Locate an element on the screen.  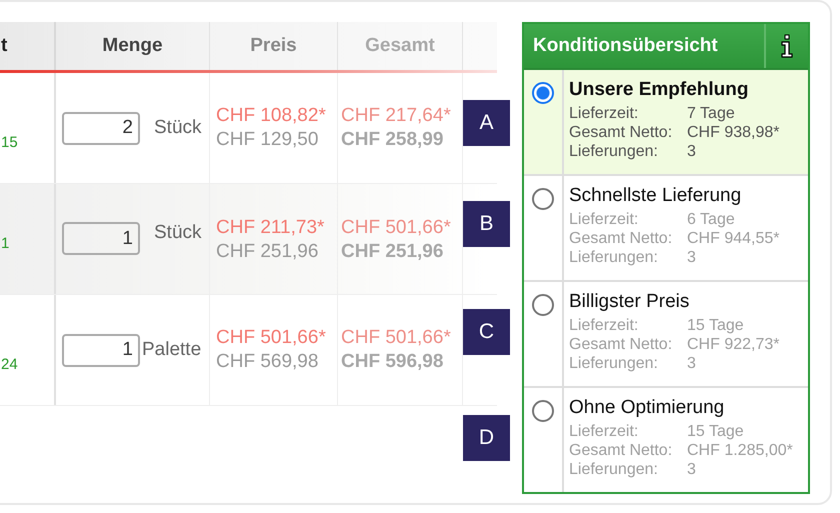
detail-value: CHF 938,98* is located at coordinates (733, 132).